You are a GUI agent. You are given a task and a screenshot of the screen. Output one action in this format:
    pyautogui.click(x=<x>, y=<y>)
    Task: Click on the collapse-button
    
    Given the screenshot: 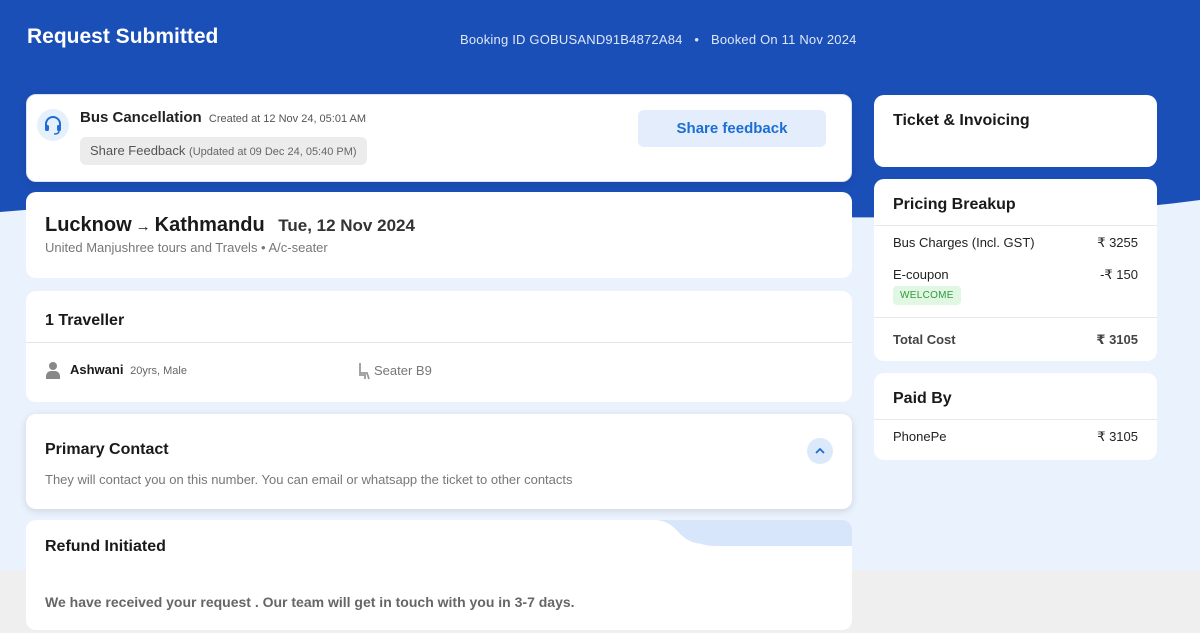 What is the action you would take?
    pyautogui.click(x=820, y=451)
    